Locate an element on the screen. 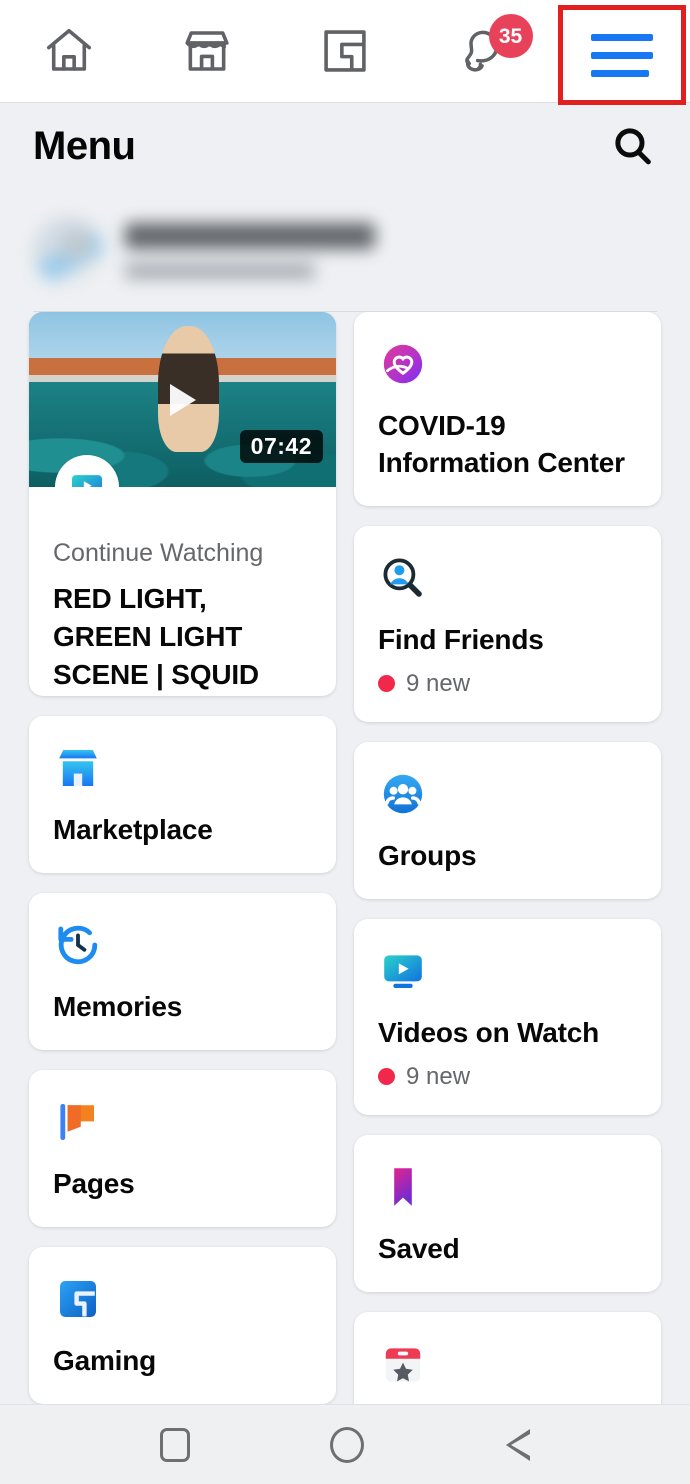 Image resolution: width=690 pixels, height=1484 pixels. menu-item-videos-on-watch: Videos on Watch 9 new is located at coordinates (507, 1016).